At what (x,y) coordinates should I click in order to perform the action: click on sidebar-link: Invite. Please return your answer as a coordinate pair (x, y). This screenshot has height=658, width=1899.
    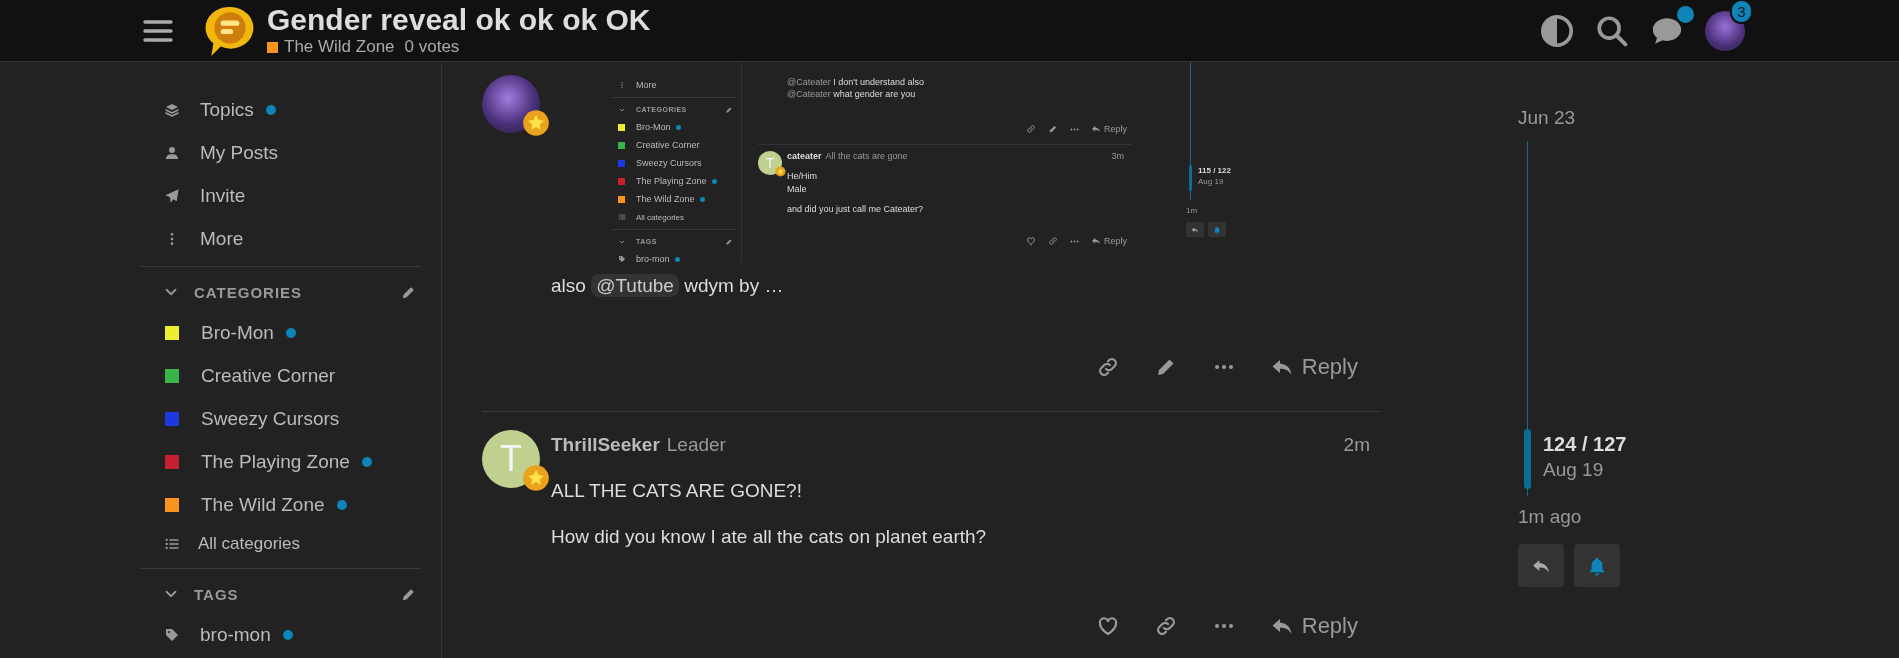
    Looking at the image, I should click on (280, 195).